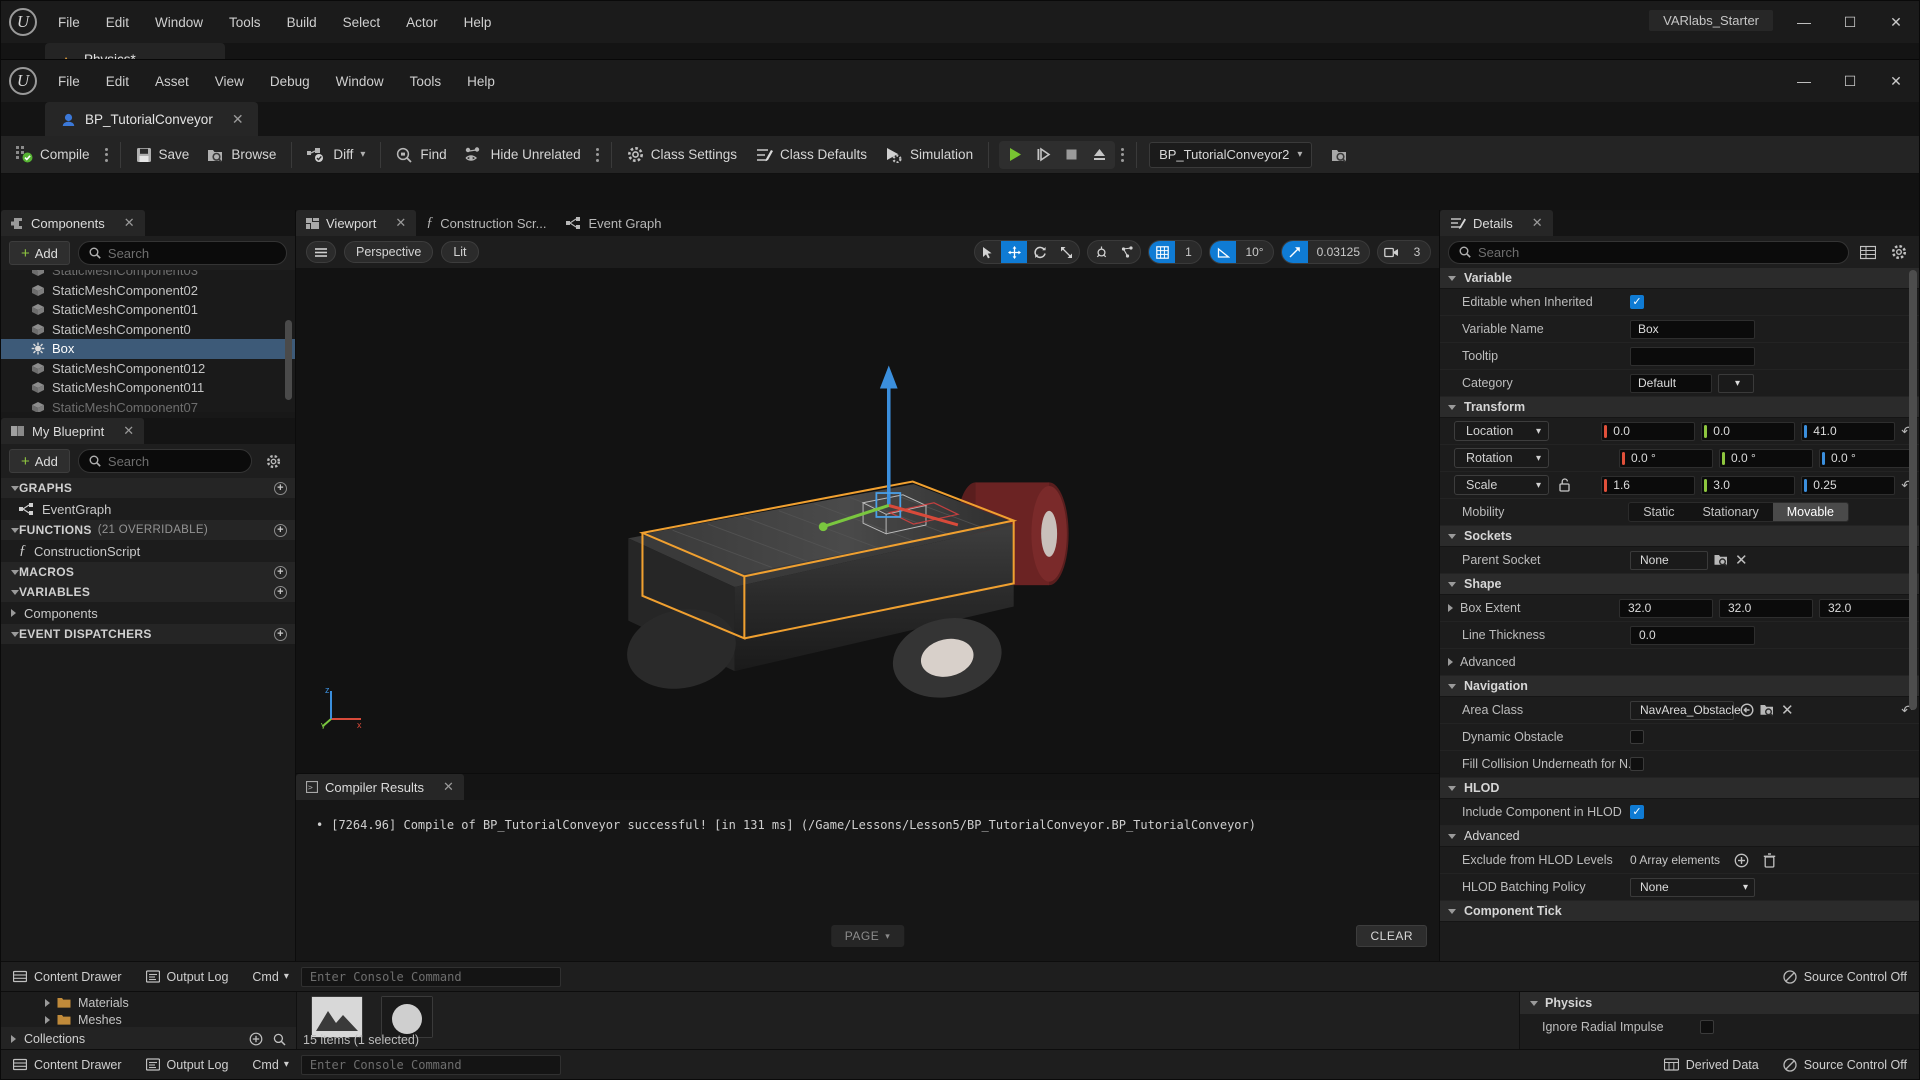 This screenshot has width=1920, height=1080. Describe the element at coordinates (182, 253) in the screenshot. I see `components-search-input: Search` at that location.